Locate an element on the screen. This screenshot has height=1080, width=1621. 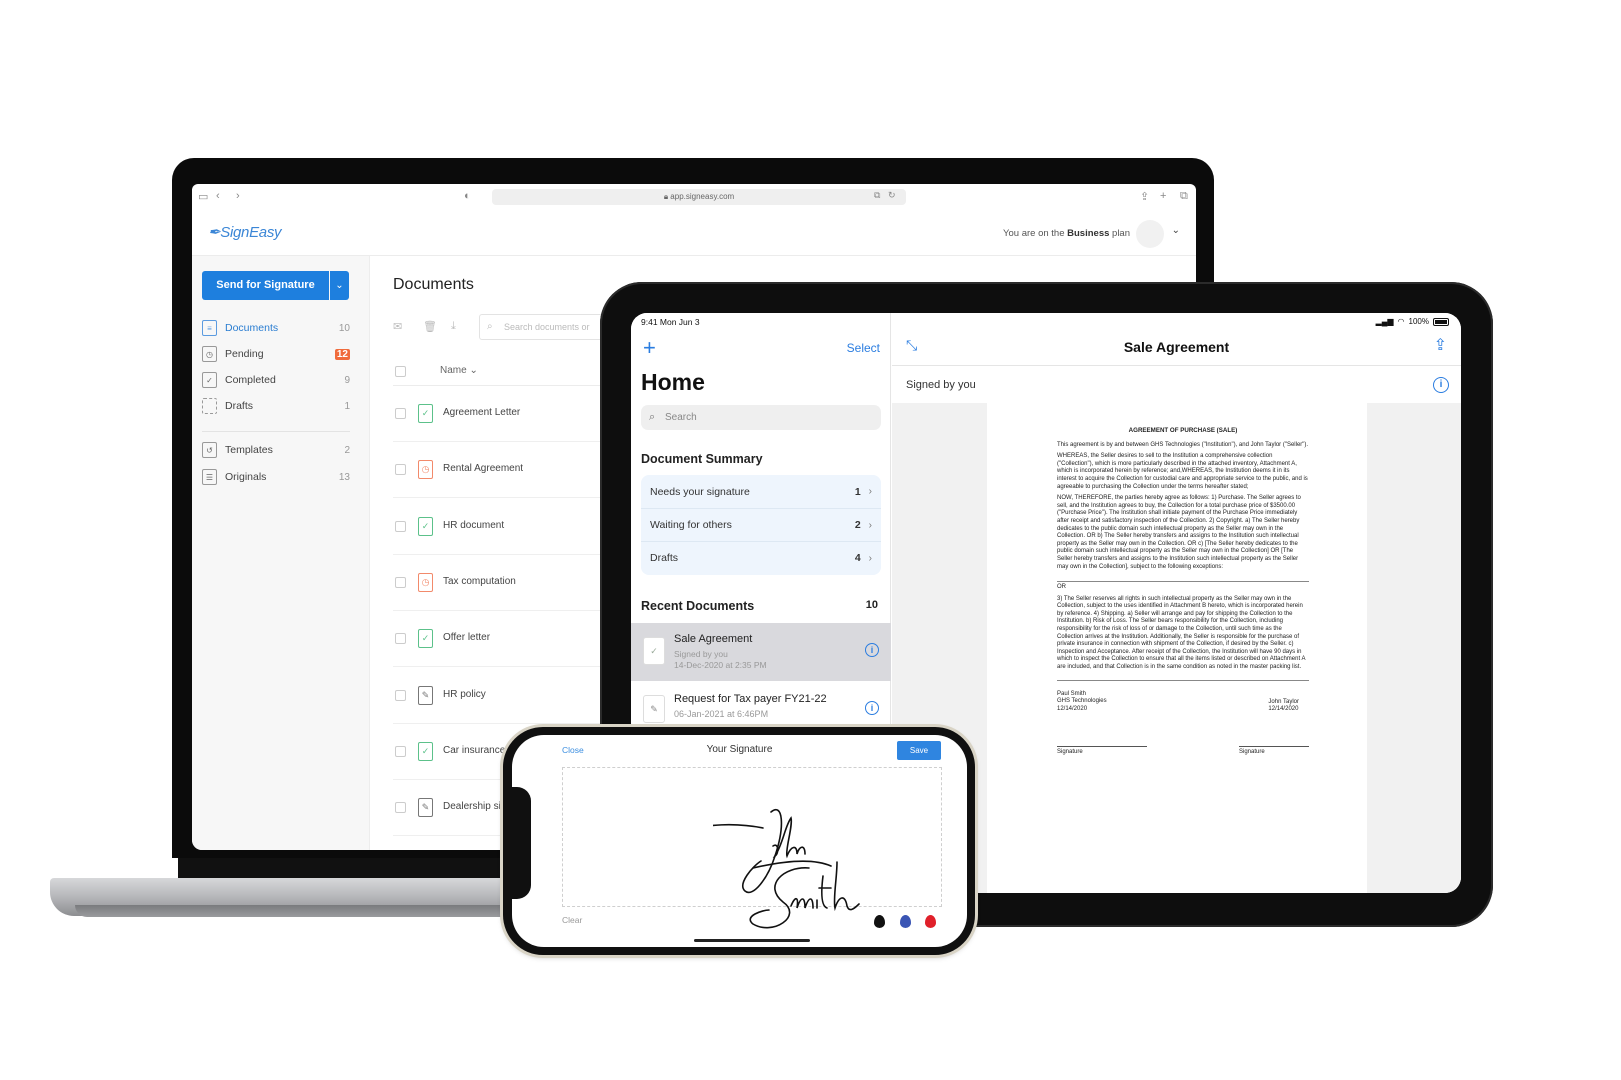
documents-icon: ≡ is located at coordinates (209, 328).